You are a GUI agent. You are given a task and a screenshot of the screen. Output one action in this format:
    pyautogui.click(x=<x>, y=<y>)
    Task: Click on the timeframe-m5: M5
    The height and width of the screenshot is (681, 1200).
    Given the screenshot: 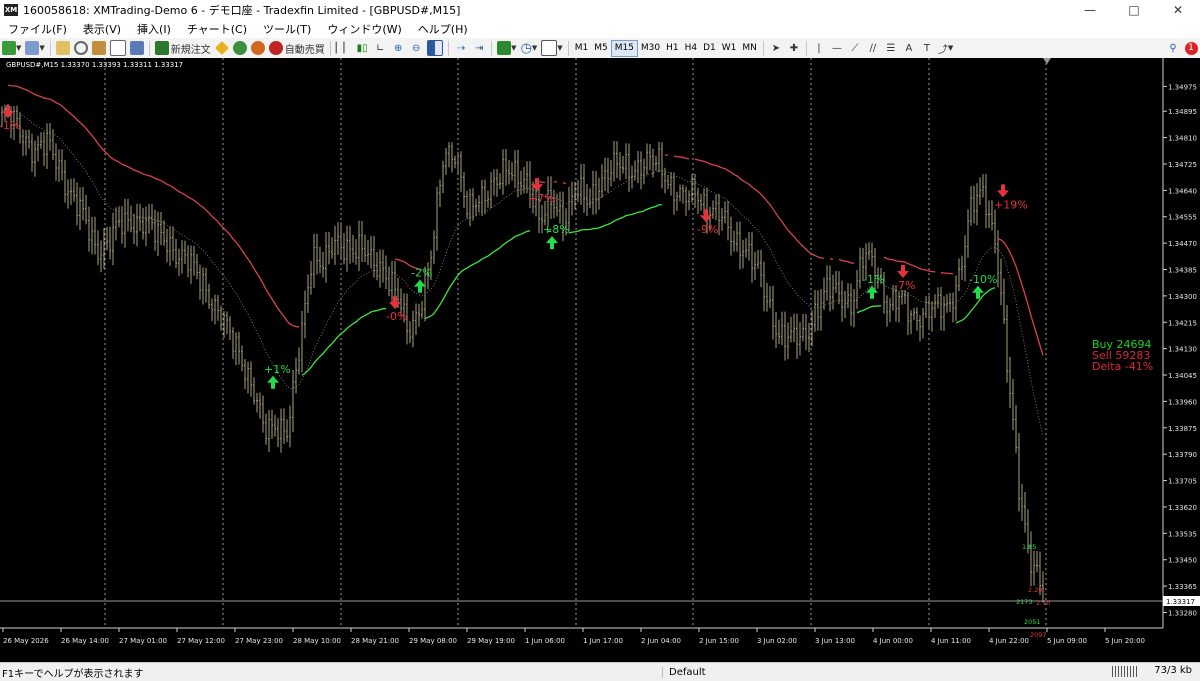 What is the action you would take?
    pyautogui.click(x=601, y=48)
    